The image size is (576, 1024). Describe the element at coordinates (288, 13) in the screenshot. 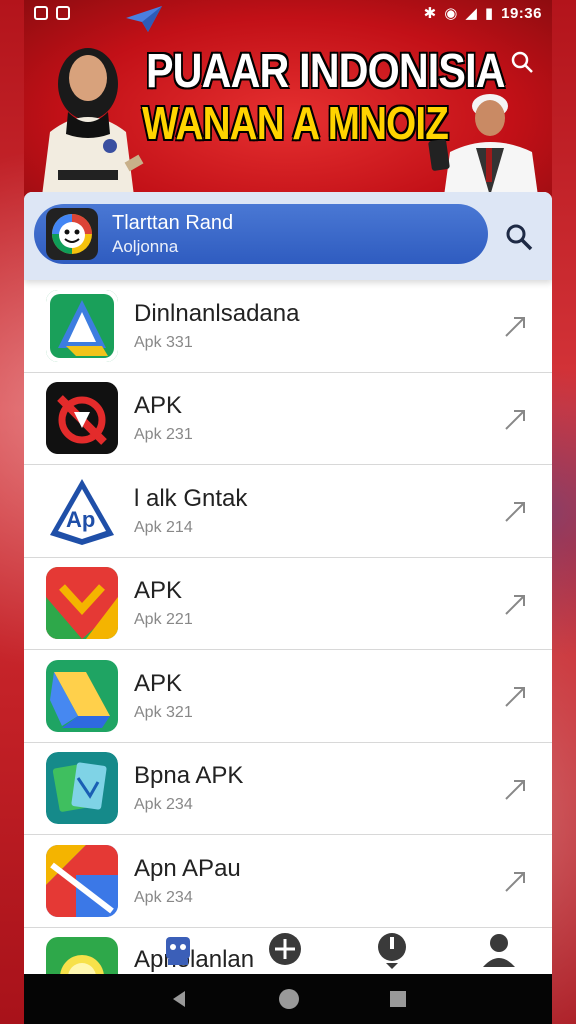

I see `status-bar: ✱ ◉ ◢ ▮ 19:36` at that location.